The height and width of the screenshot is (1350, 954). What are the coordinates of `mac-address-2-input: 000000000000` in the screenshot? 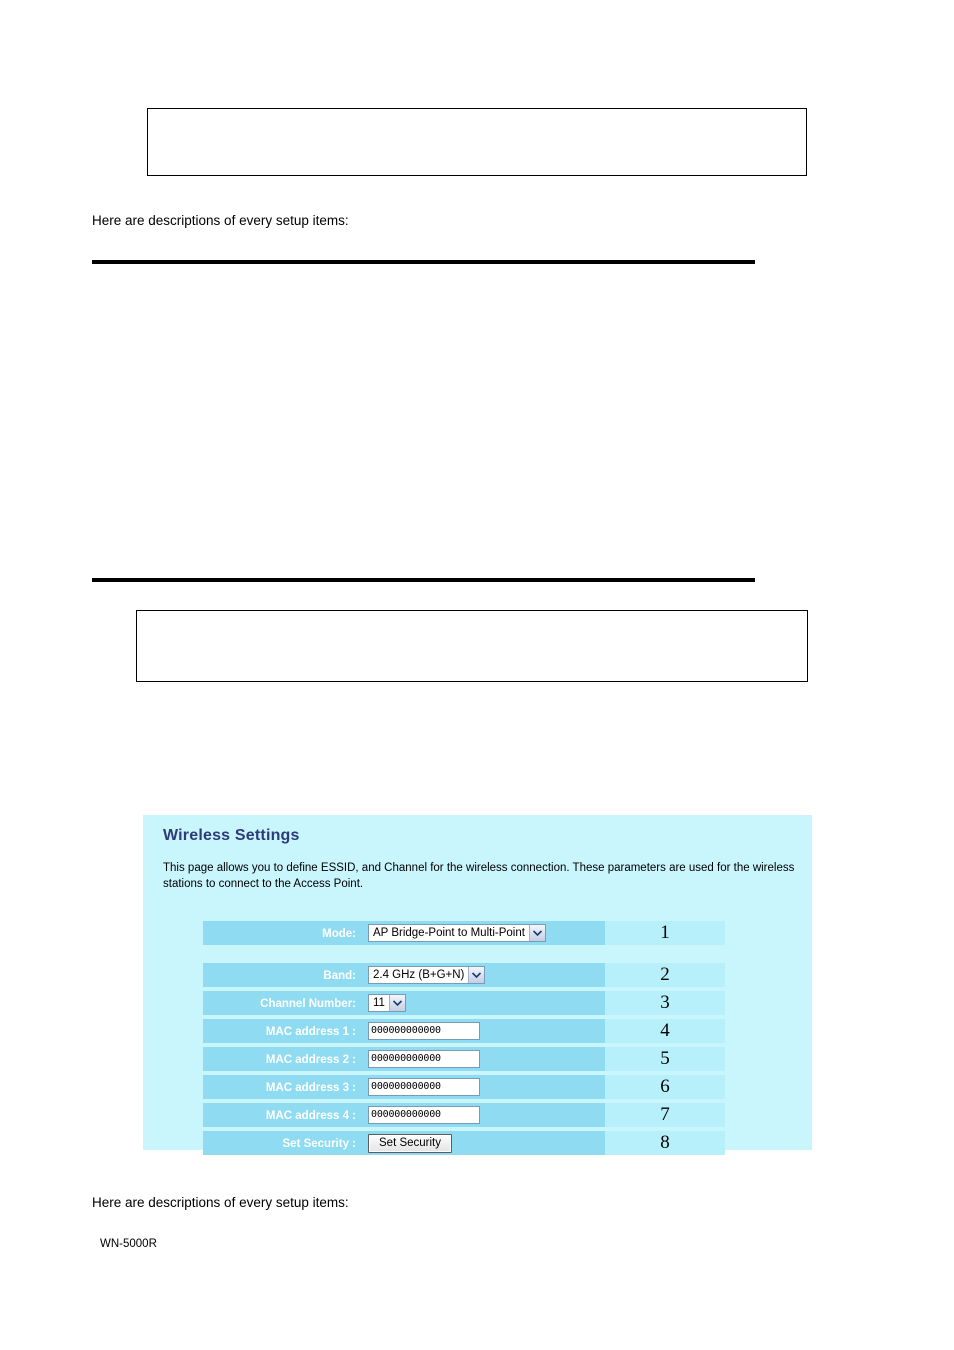 It's located at (424, 1058).